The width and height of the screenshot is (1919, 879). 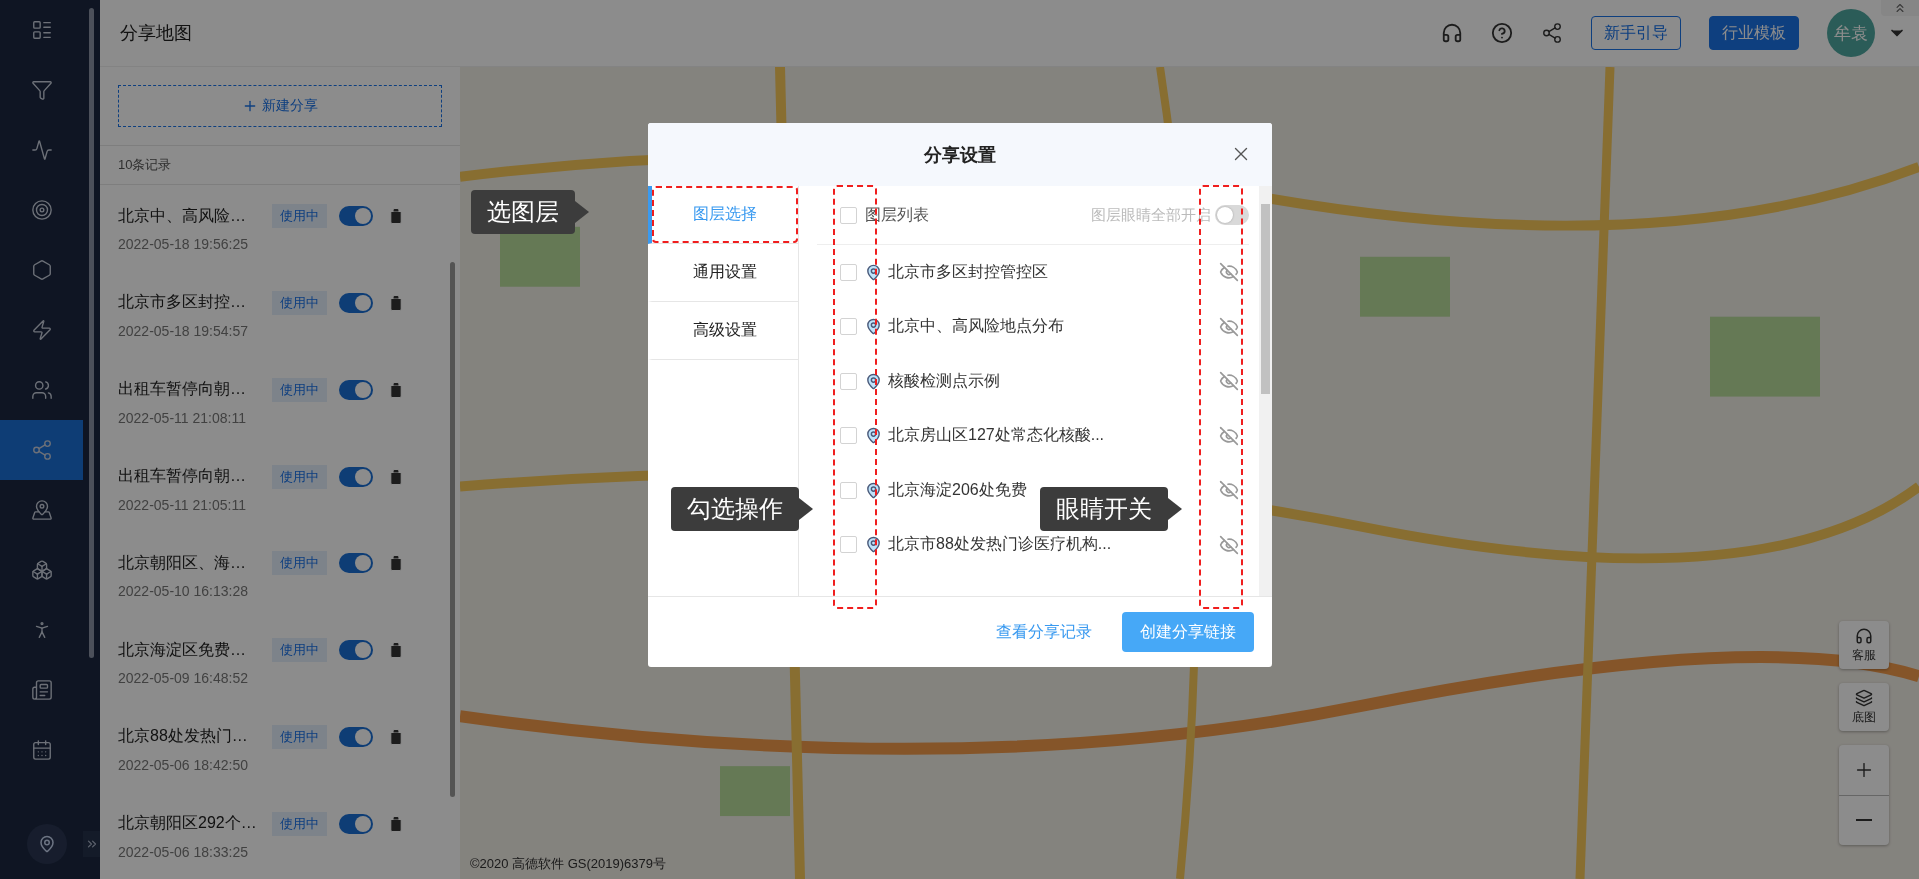 I want to click on hexagon-icon, so click(x=41, y=270).